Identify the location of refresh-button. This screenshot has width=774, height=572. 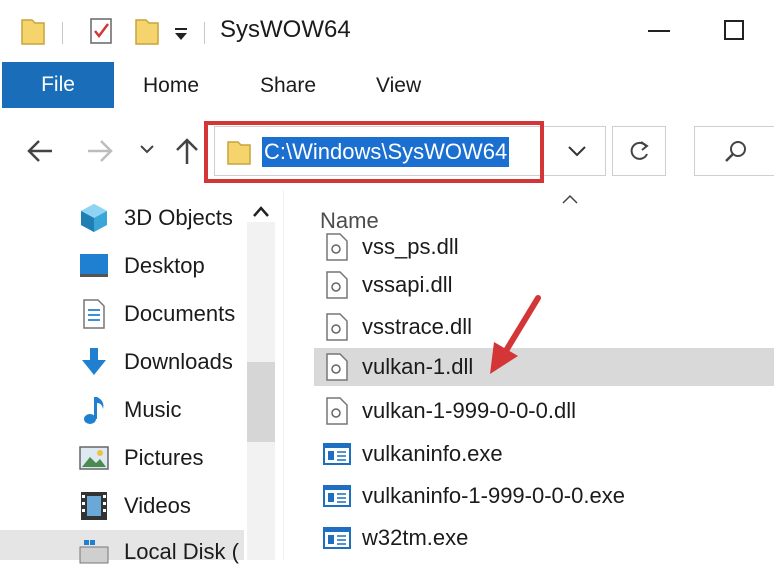
(639, 151).